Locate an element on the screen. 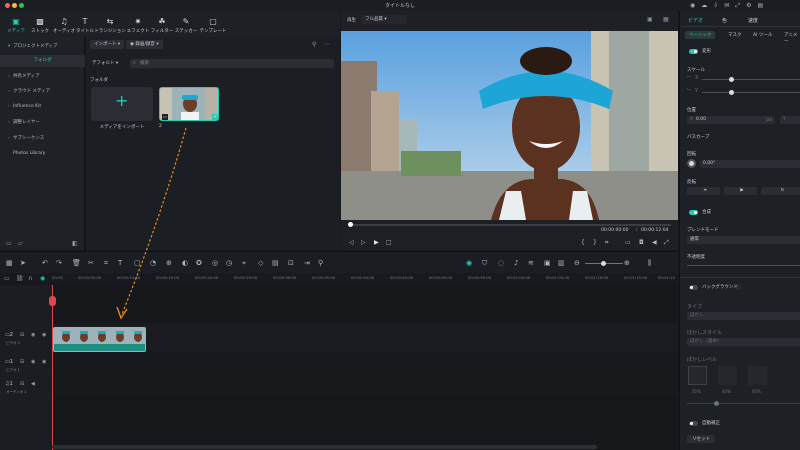 The image size is (800, 450). zoom-out-icon: ⊖ is located at coordinates (577, 263).